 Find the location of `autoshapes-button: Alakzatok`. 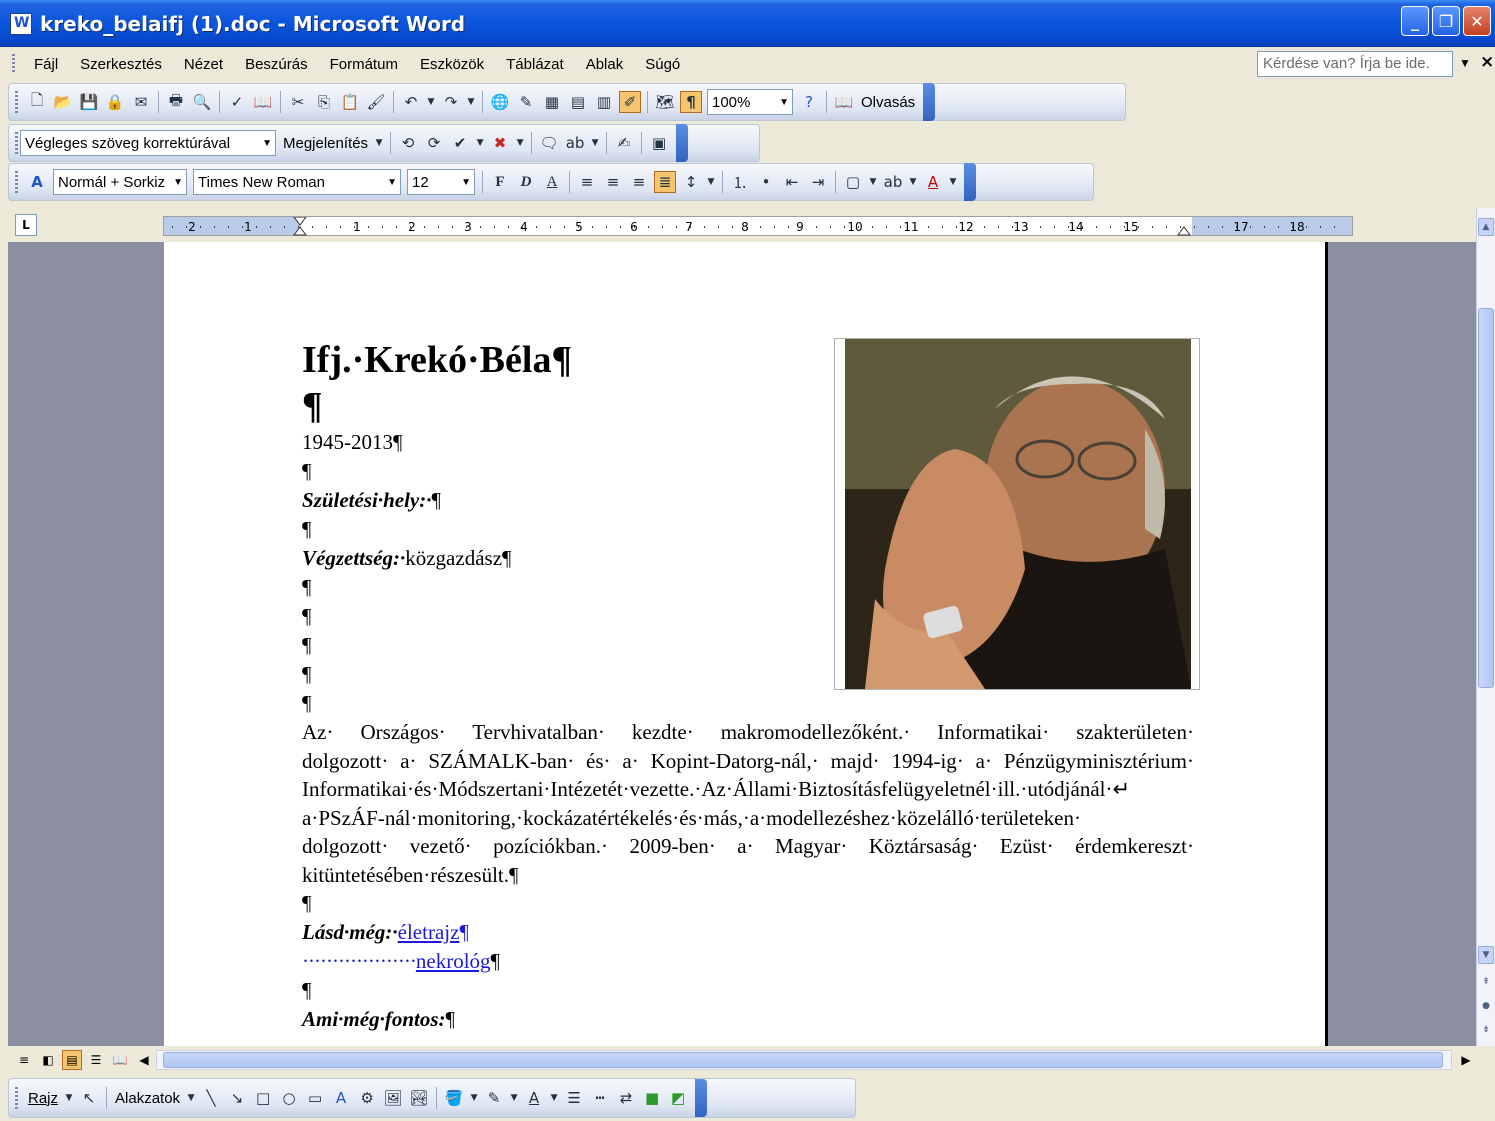

autoshapes-button: Alakzatok is located at coordinates (147, 1098).